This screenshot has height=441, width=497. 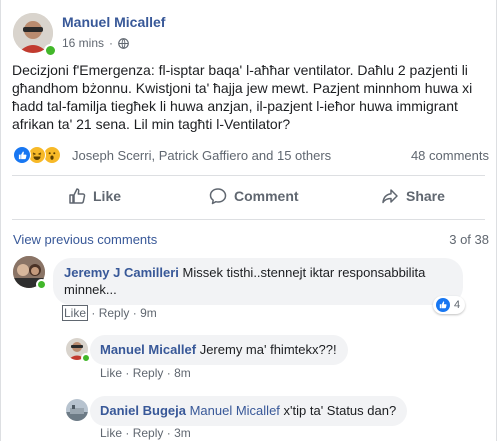 I want to click on share-label: Share, so click(x=425, y=196).